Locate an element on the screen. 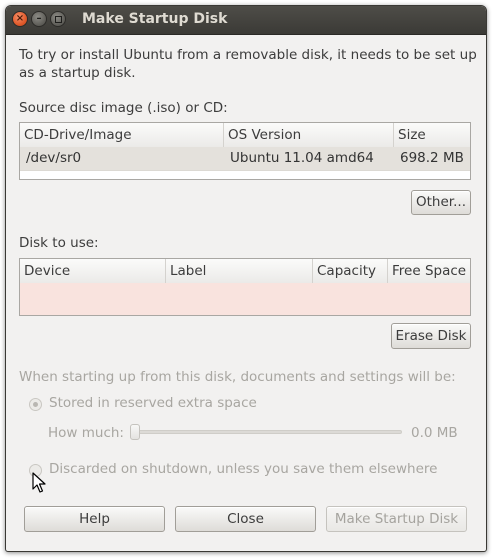 The image size is (493, 558). stored-radio is located at coordinates (35, 404).